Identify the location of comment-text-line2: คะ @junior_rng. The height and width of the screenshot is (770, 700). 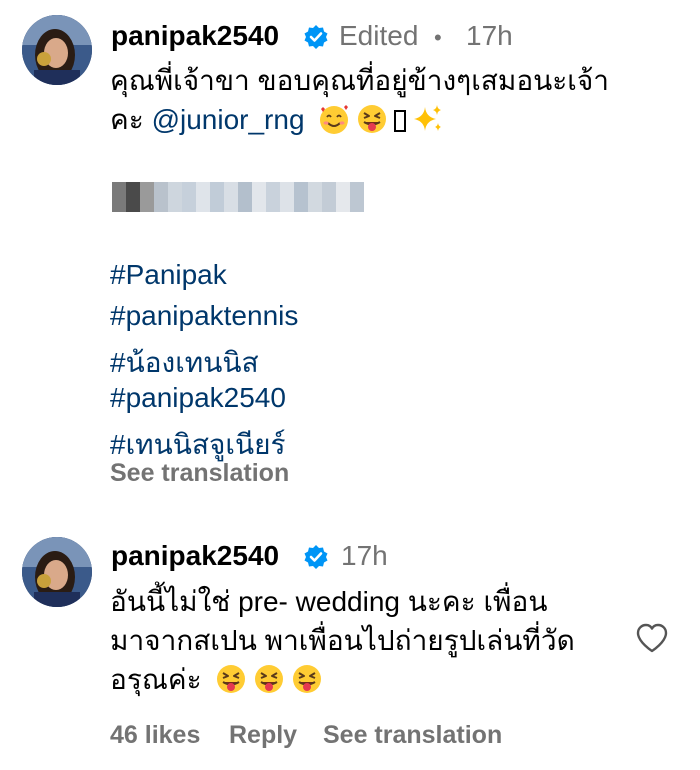
(277, 119).